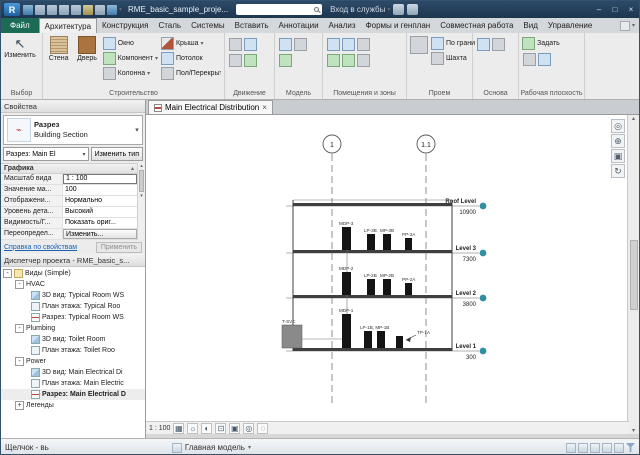  Describe the element at coordinates (235, 44) in the screenshot. I see `railing-icon` at that location.